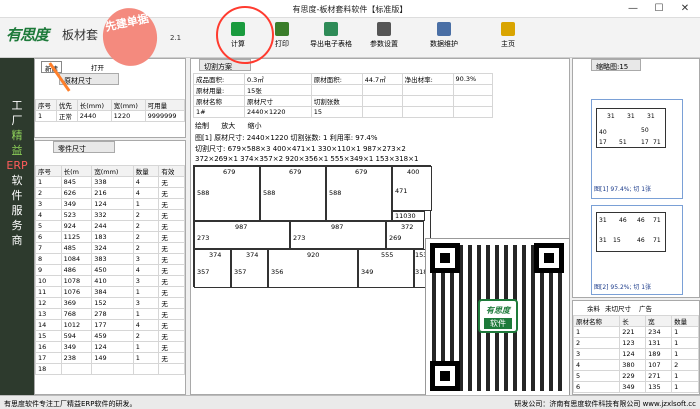  I want to click on table-row: 3 124 189 1, so click(635, 354).